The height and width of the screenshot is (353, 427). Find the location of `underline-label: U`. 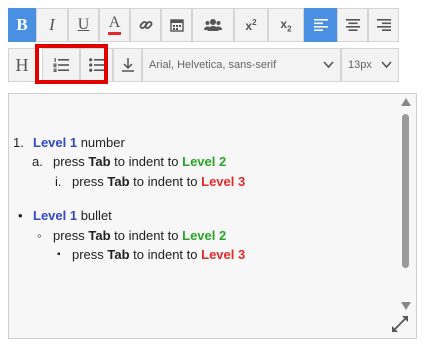

underline-label: U is located at coordinates (83, 24).